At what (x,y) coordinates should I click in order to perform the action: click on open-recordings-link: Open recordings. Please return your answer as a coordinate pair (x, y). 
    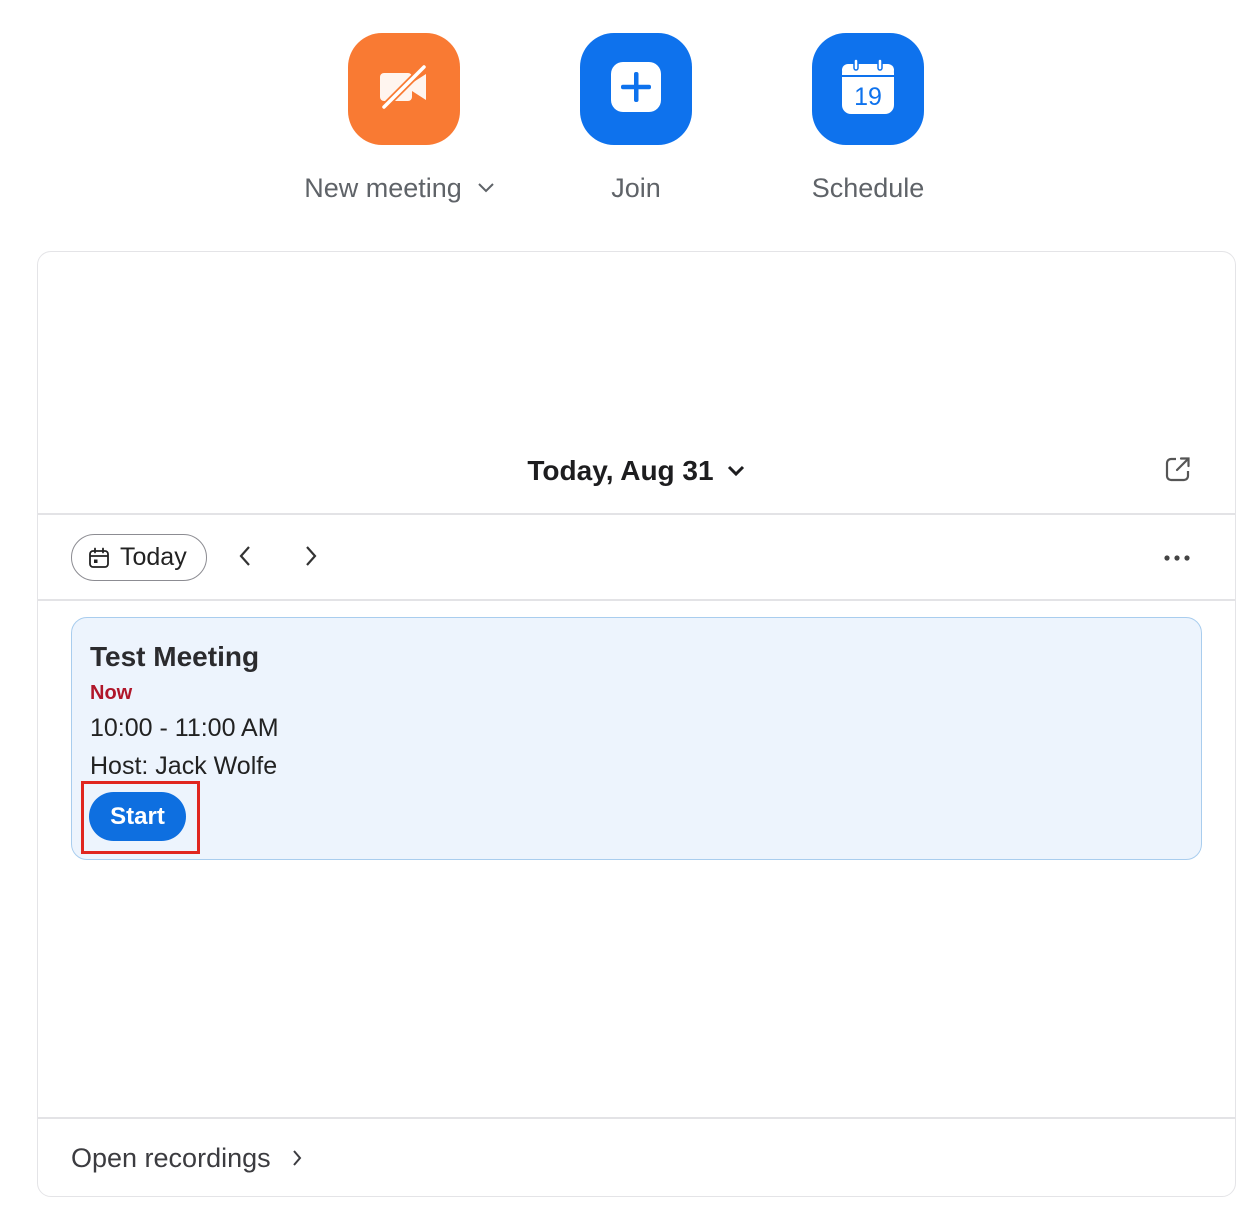
    Looking at the image, I should click on (187, 1158).